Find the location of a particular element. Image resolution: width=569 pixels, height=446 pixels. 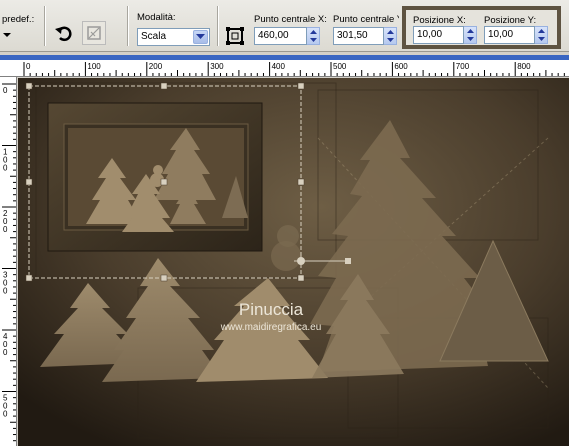

horizontal-ruler: 0 100 200 300 400 500 600 700 800 is located at coordinates (284, 68).